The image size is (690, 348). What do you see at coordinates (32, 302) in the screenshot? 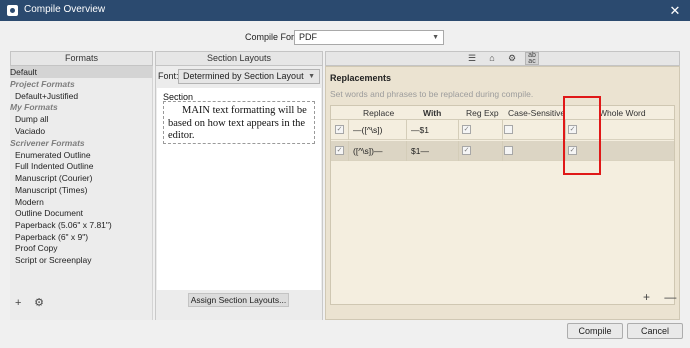
I see `formats-toolbar: + ⚙` at bounding box center [32, 302].